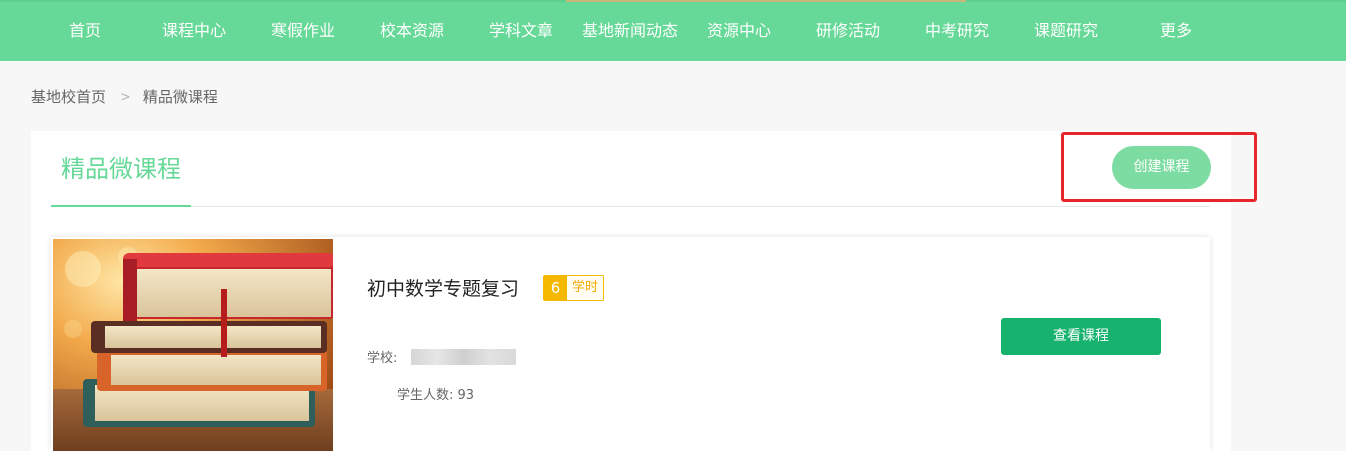  I want to click on course-cover-image, so click(193, 345).